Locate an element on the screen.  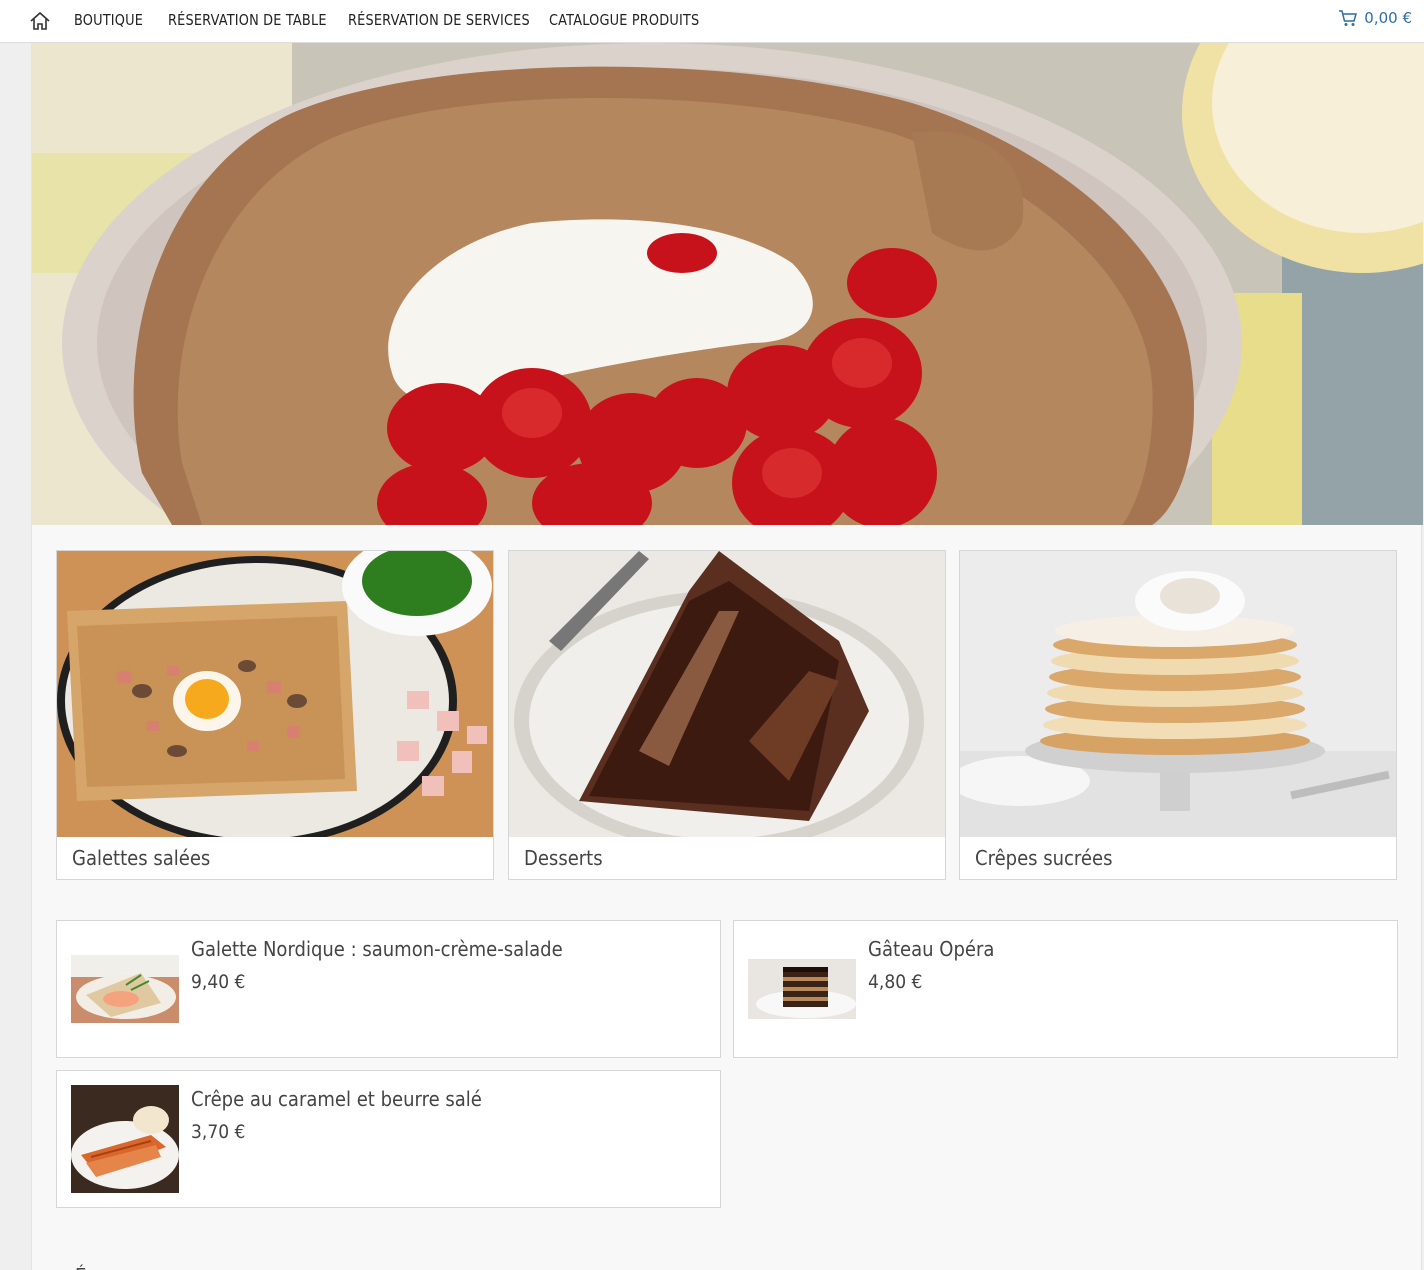
nav-reservation-services: RÉSERVATION DE SERVICES is located at coordinates (439, 20).